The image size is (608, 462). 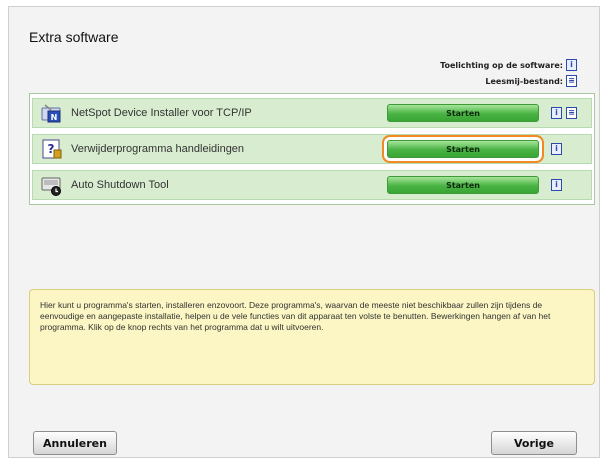 I want to click on cancel-button: Annuleren, so click(x=75, y=443).